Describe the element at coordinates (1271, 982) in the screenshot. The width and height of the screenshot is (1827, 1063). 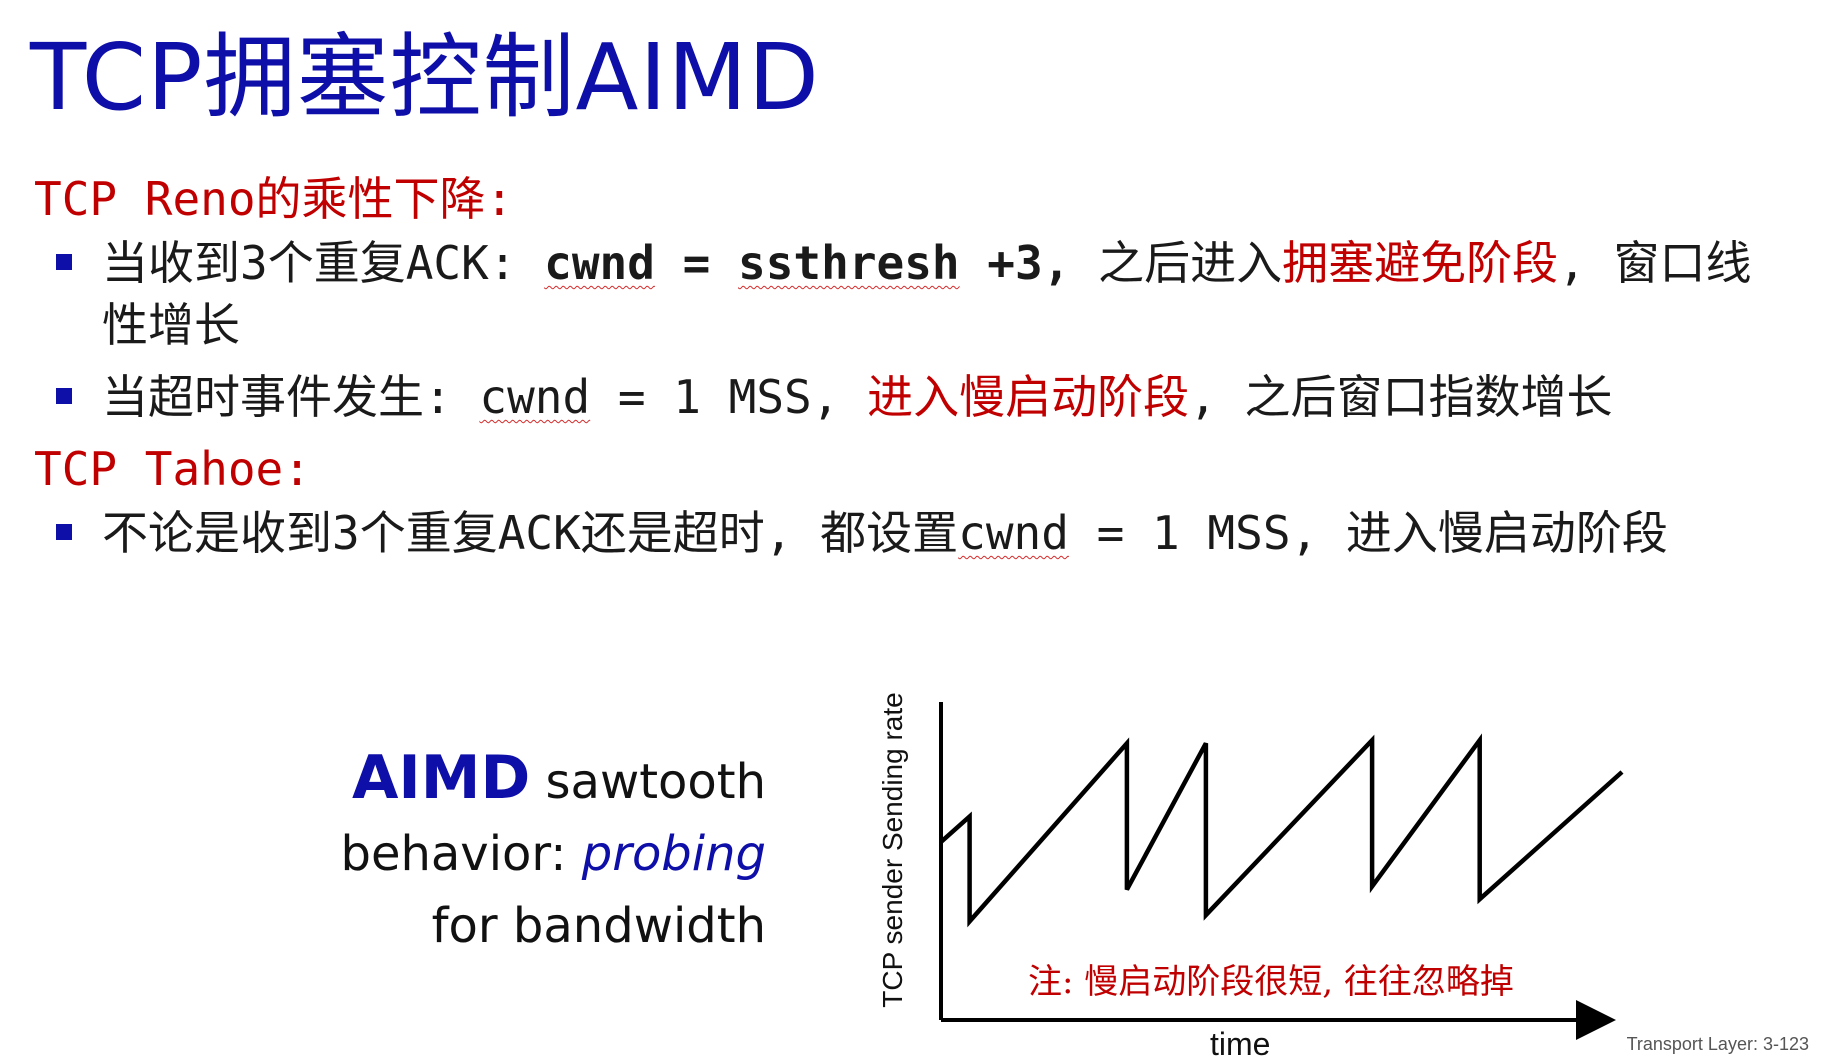
I see `chart-note: 注: 慢启动阶段很短, 往往忽略掉` at that location.